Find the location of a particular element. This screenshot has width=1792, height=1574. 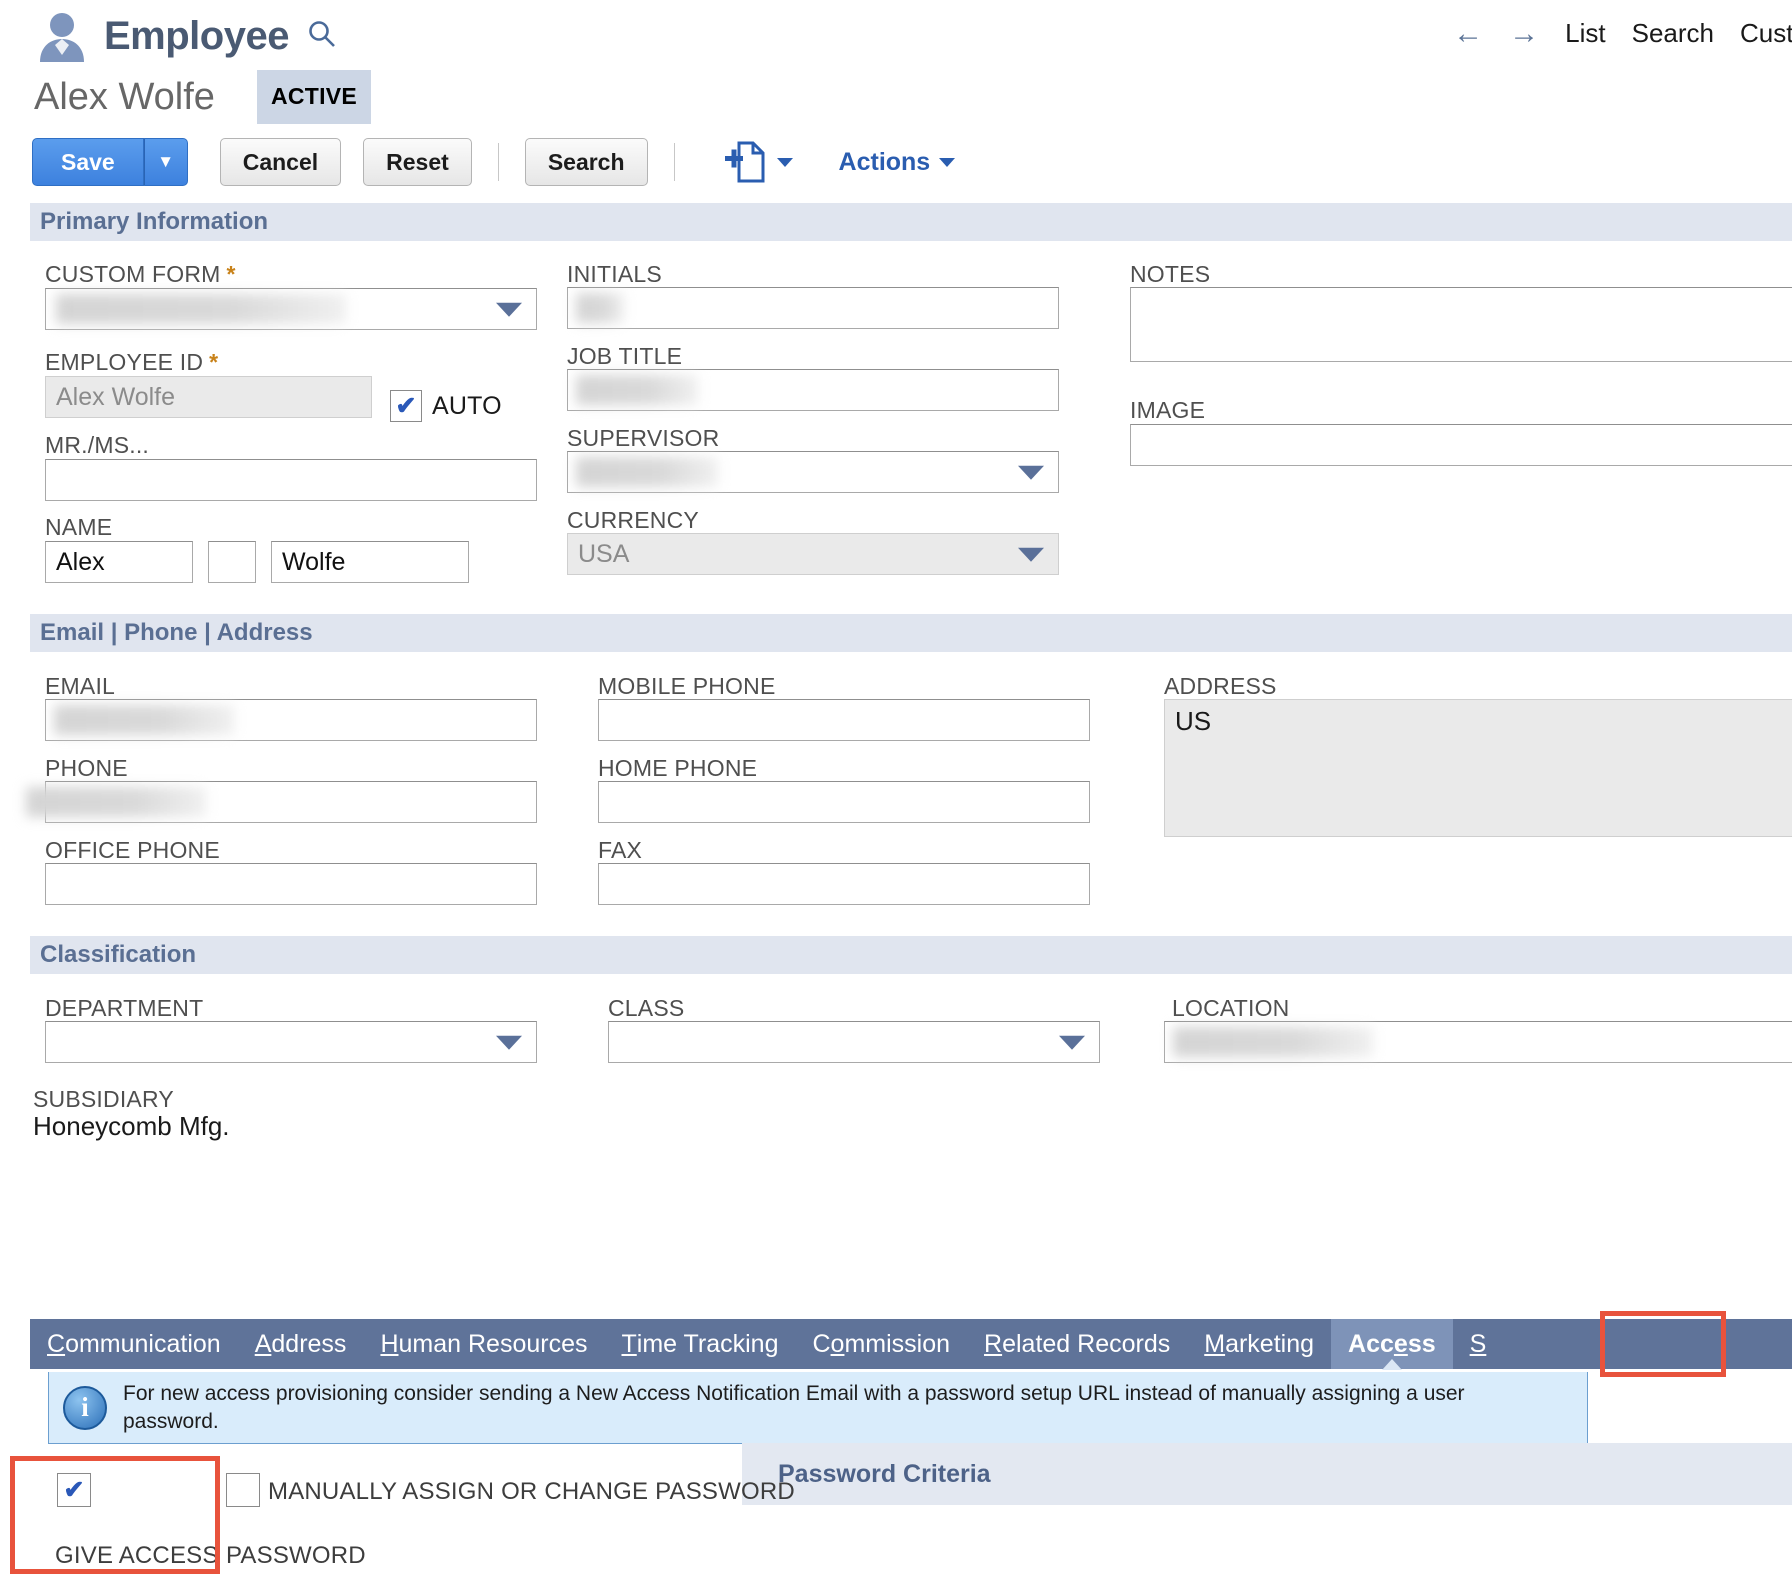

required-marker: * is located at coordinates (231, 274).